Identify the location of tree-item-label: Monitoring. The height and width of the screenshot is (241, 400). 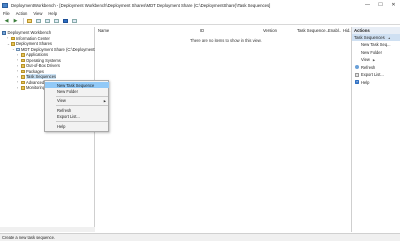
(36, 88).